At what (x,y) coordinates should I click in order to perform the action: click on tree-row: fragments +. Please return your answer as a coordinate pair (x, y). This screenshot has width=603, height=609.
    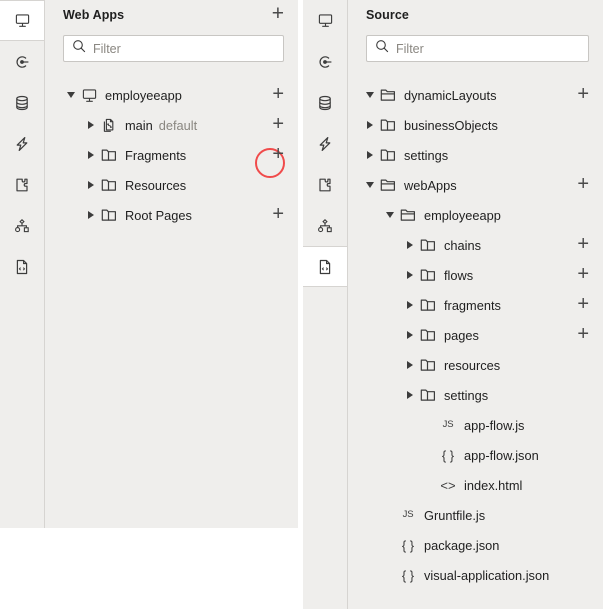
    Looking at the image, I should click on (475, 305).